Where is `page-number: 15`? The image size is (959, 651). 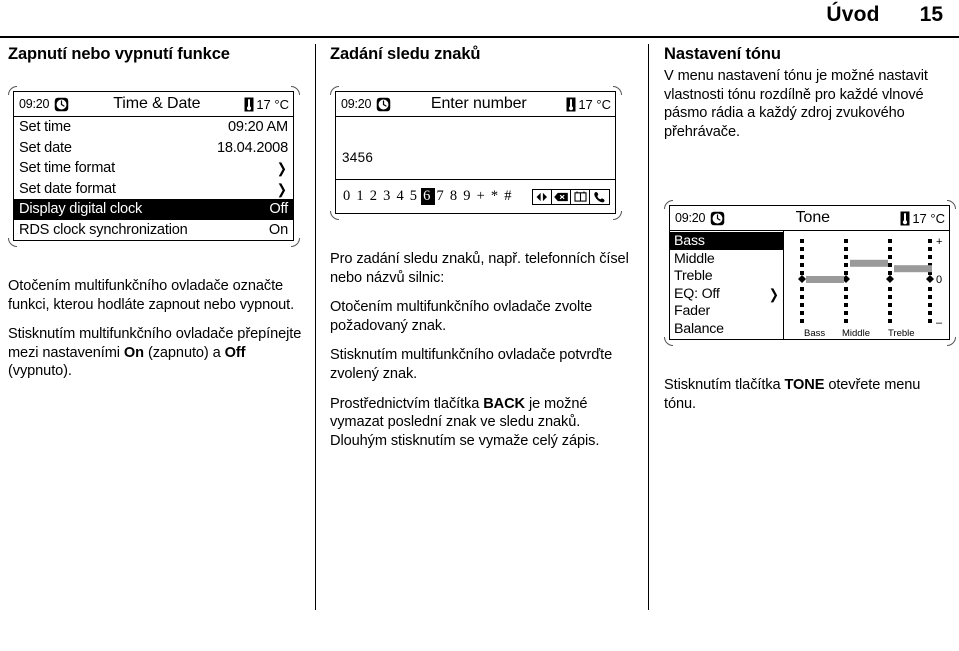
page-number: 15 is located at coordinates (931, 14).